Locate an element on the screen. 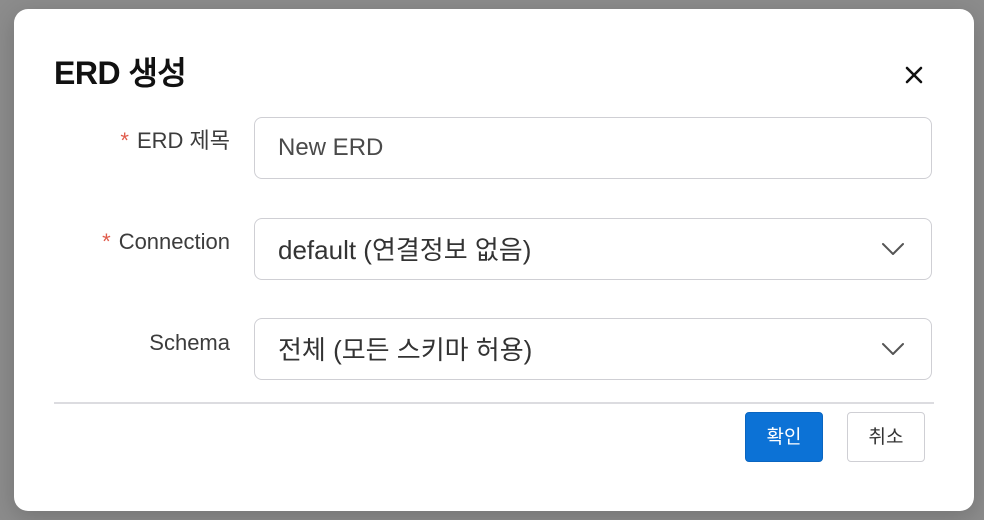 The height and width of the screenshot is (520, 984). erd-name-label: * ERD 제목 is located at coordinates (175, 141).